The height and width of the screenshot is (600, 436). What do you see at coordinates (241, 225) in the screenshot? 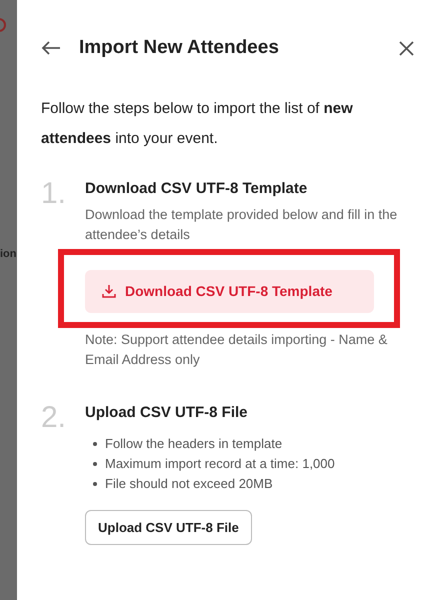
I see `step-description: Download the template provided below and fill in the attendee’s details` at bounding box center [241, 225].